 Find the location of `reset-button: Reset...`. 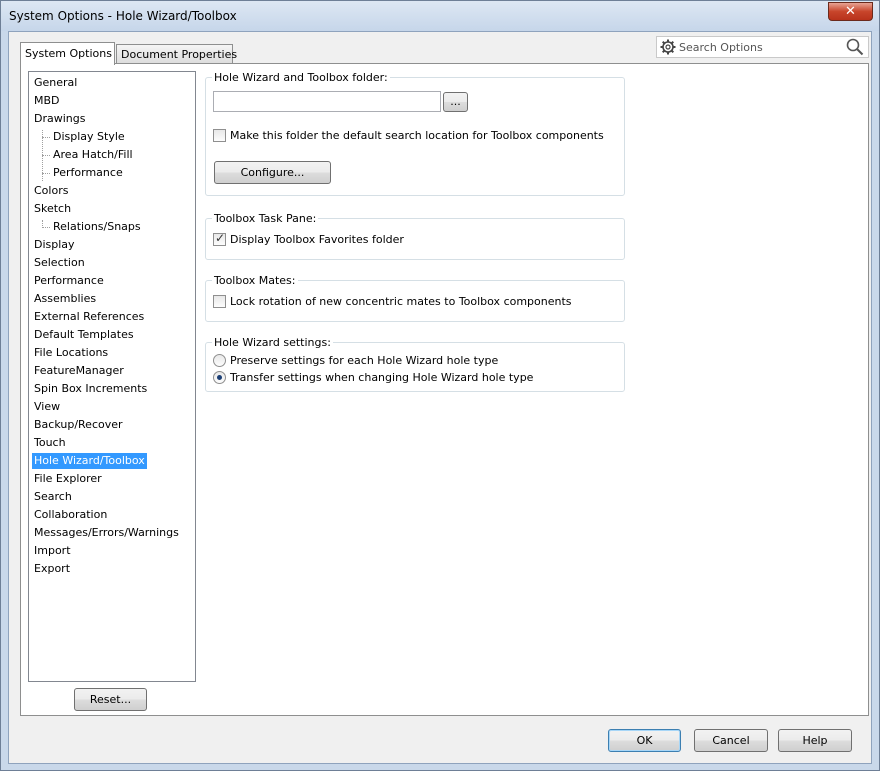

reset-button: Reset... is located at coordinates (110, 699).